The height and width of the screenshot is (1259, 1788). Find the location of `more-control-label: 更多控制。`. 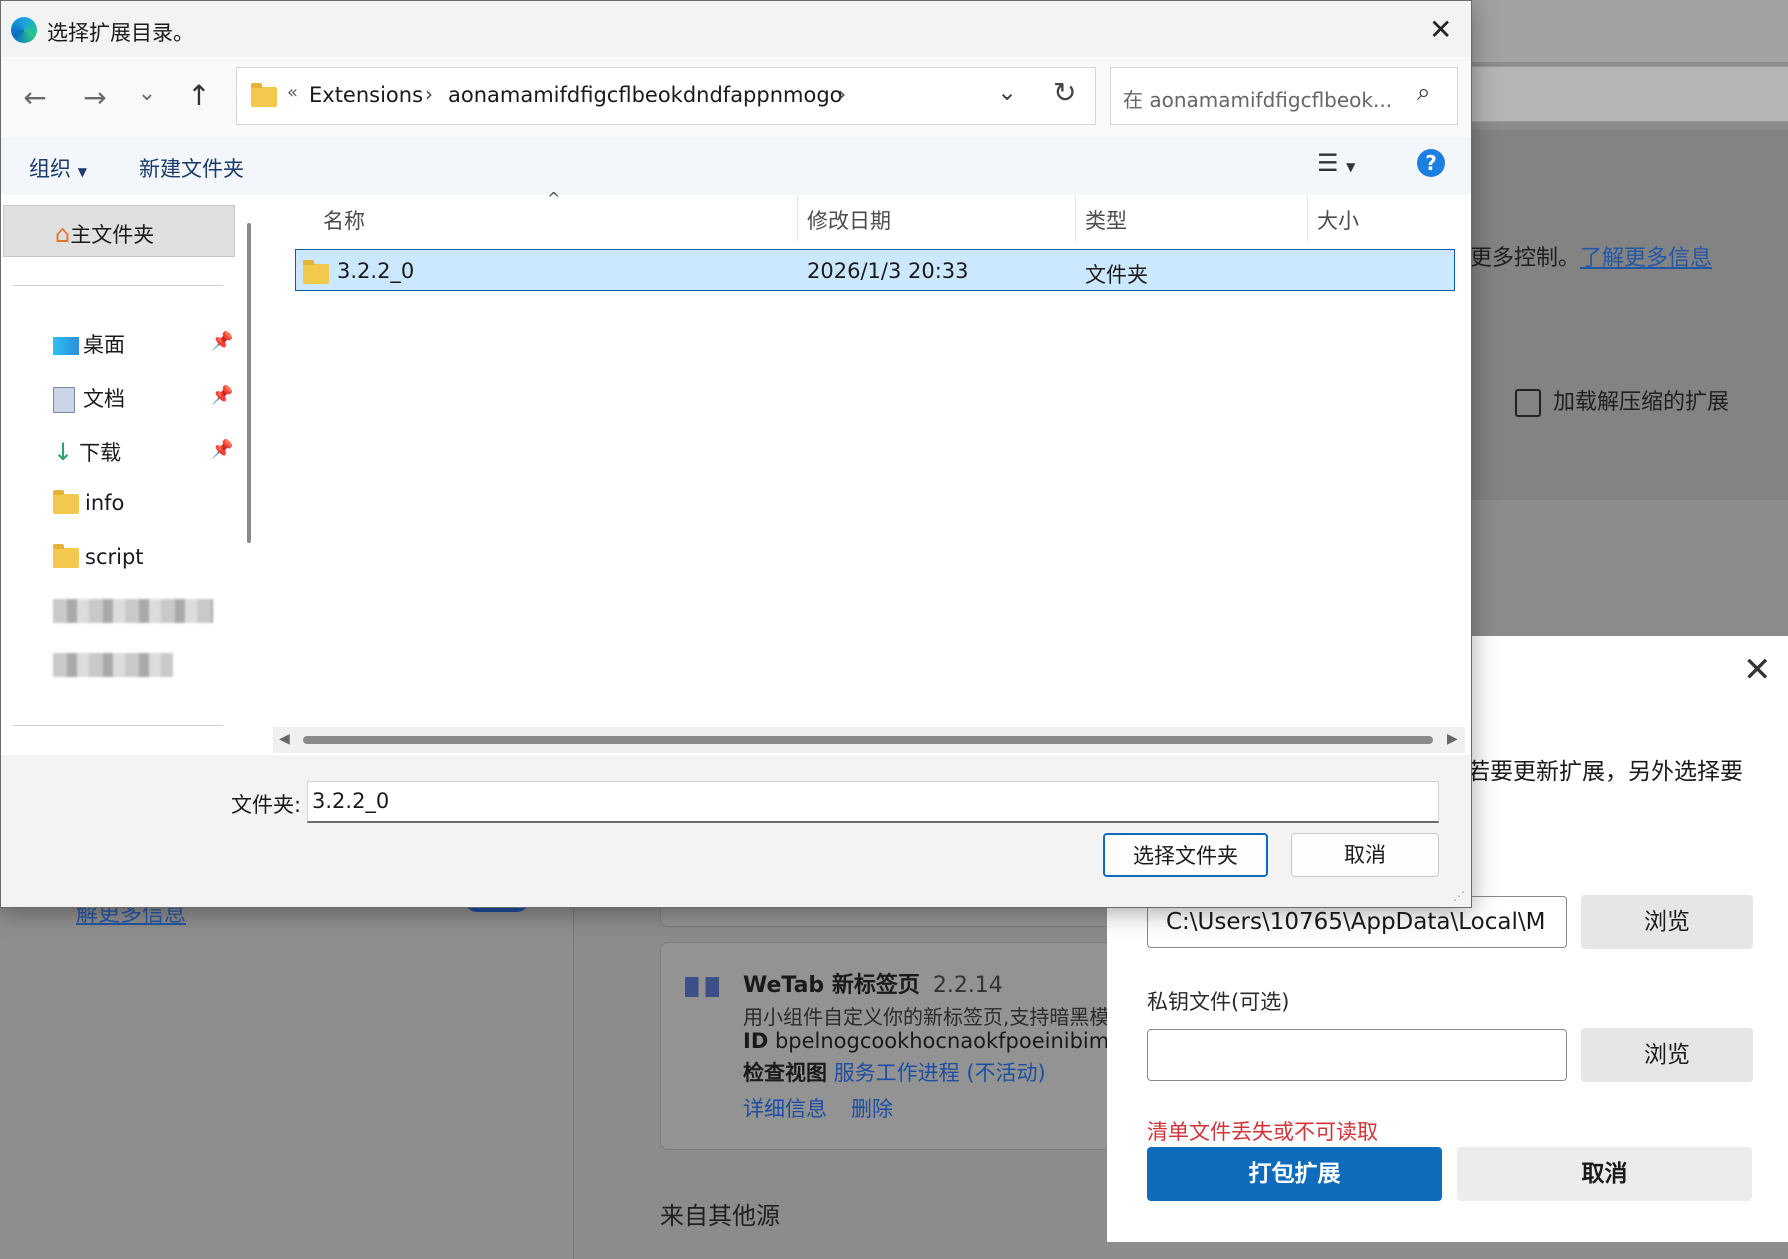

more-control-label: 更多控制。 is located at coordinates (1525, 258).